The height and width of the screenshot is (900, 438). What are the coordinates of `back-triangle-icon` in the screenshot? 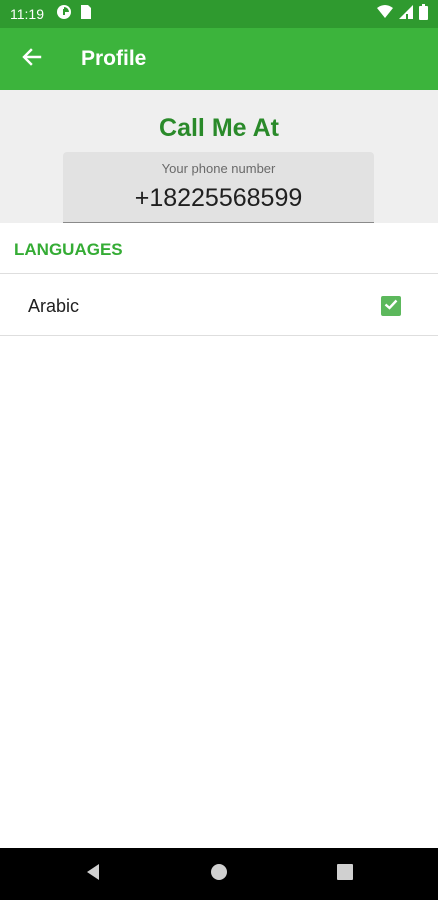 It's located at (93, 874).